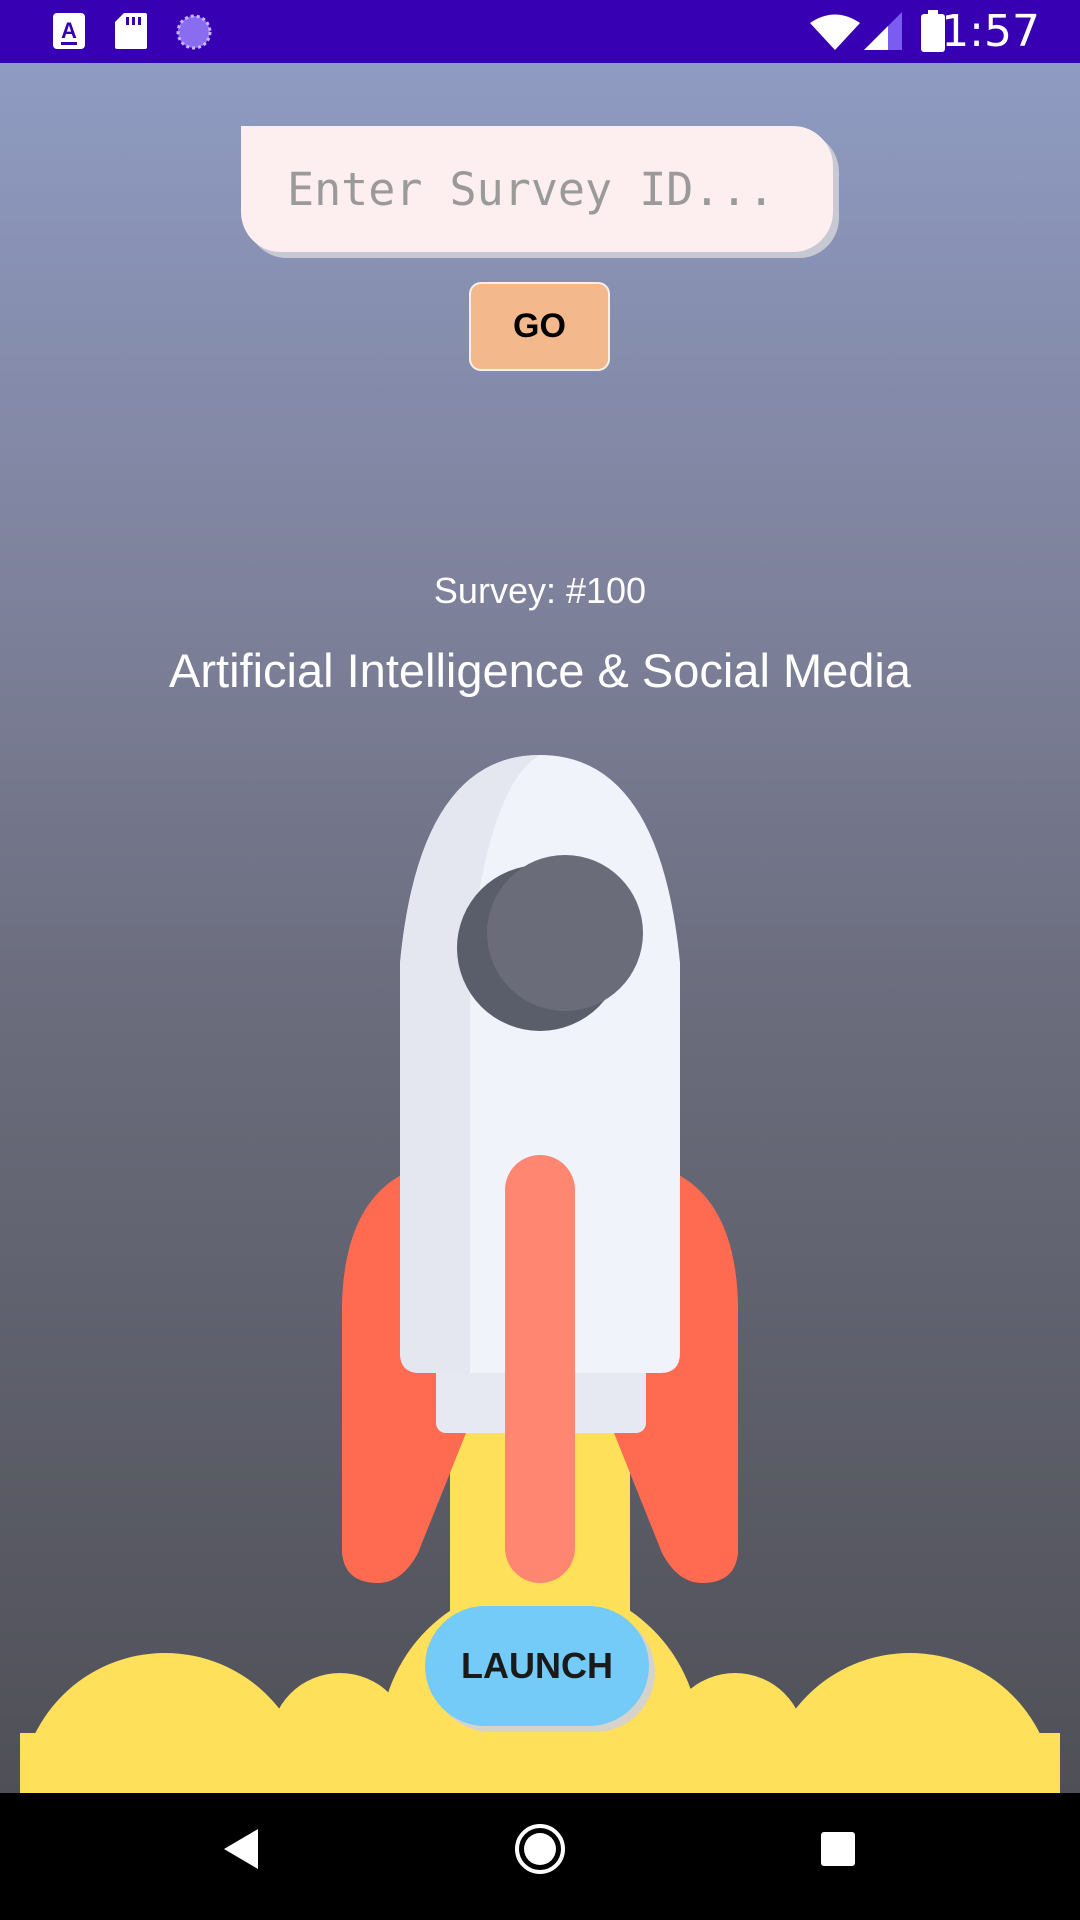 This screenshot has width=1080, height=1920. I want to click on wifi-icon, so click(835, 32).